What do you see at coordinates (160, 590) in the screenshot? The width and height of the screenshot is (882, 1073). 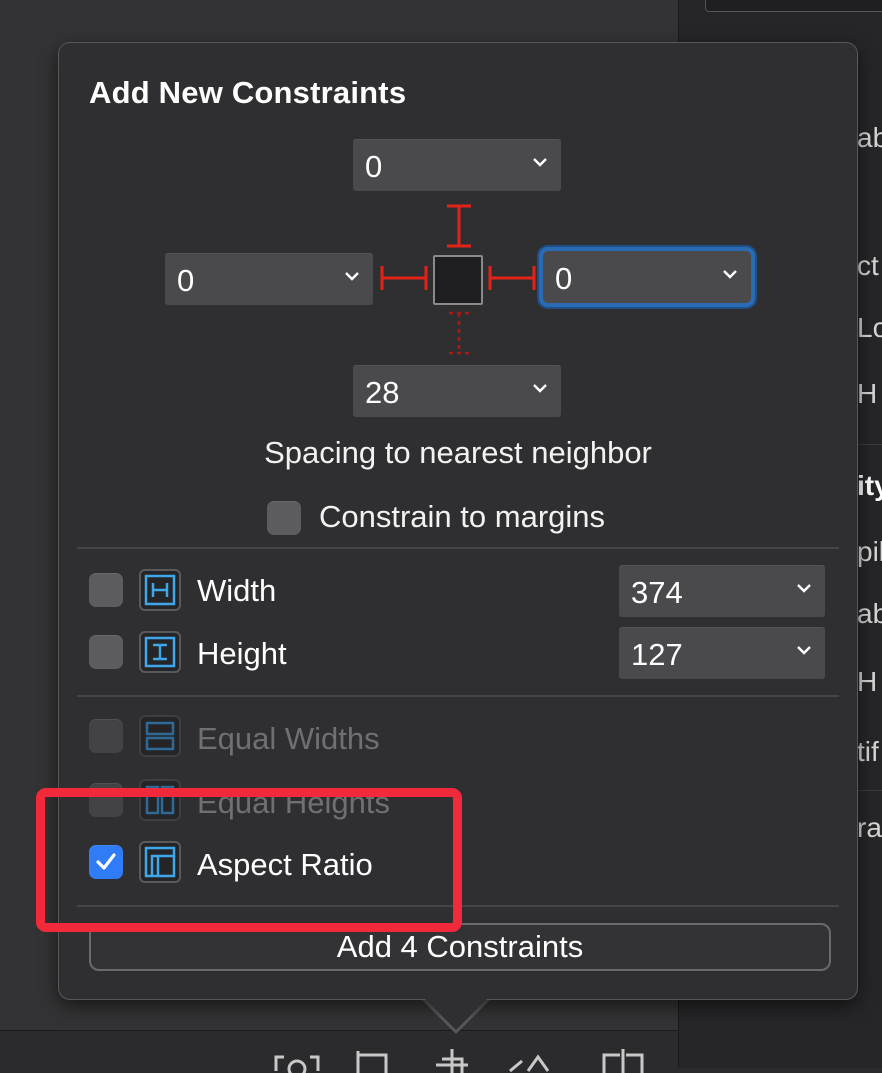 I see `width-icon` at bounding box center [160, 590].